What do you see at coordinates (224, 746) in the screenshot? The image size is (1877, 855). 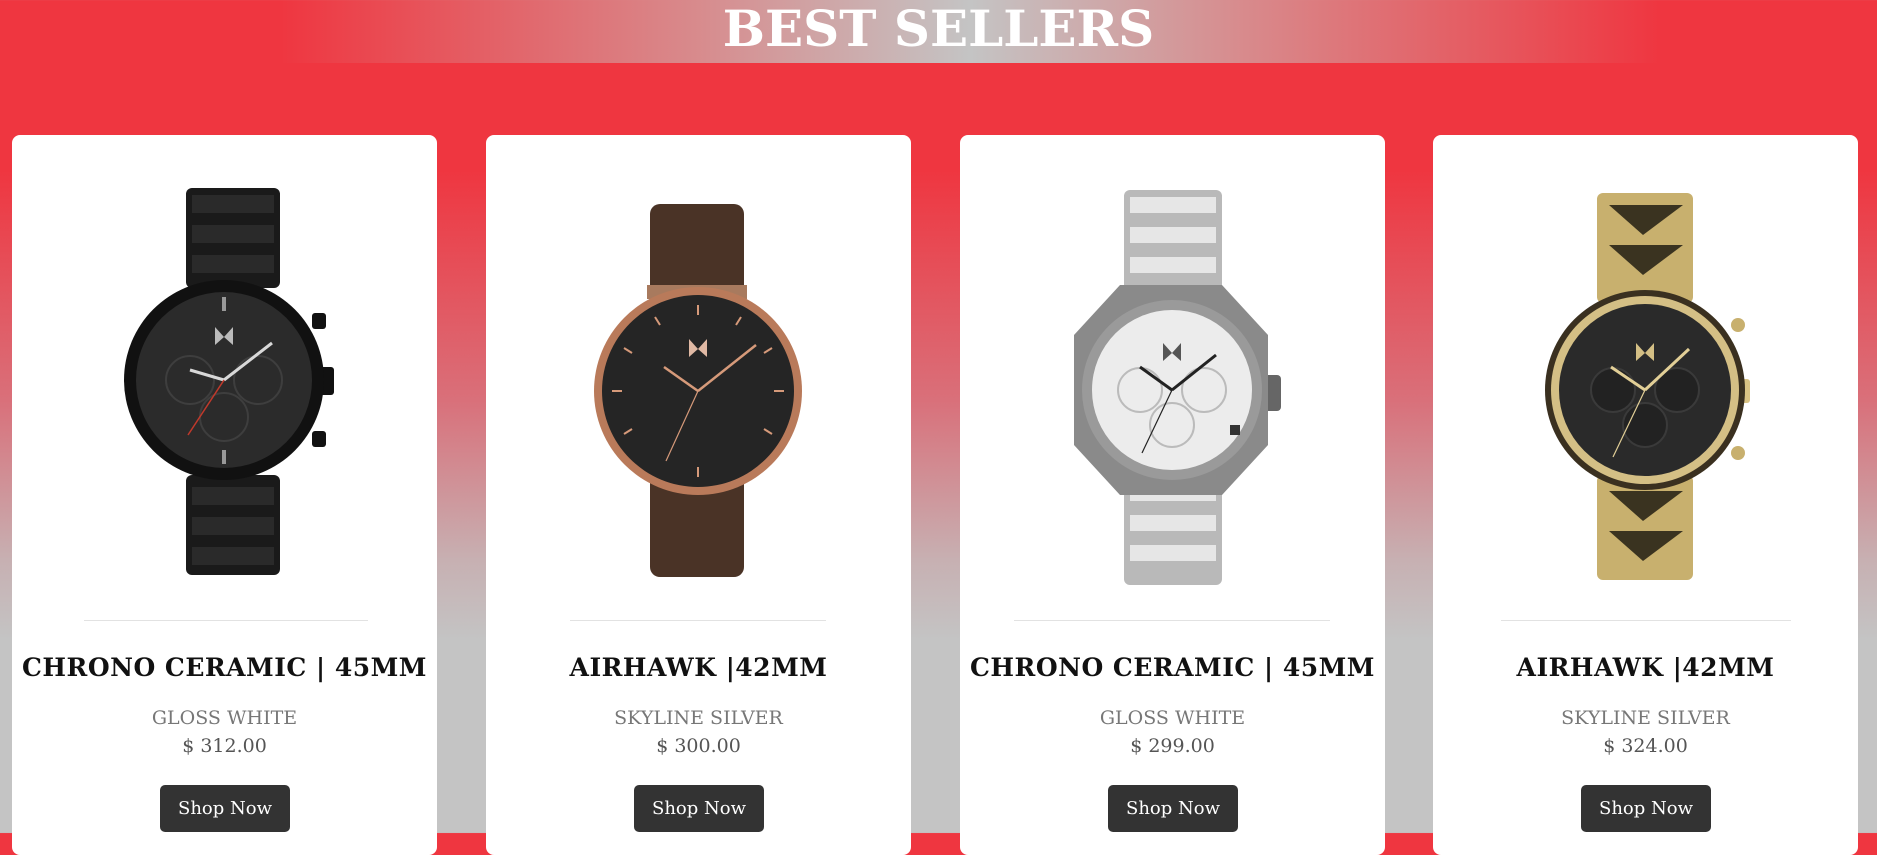 I see `product-price: $ 312.00` at bounding box center [224, 746].